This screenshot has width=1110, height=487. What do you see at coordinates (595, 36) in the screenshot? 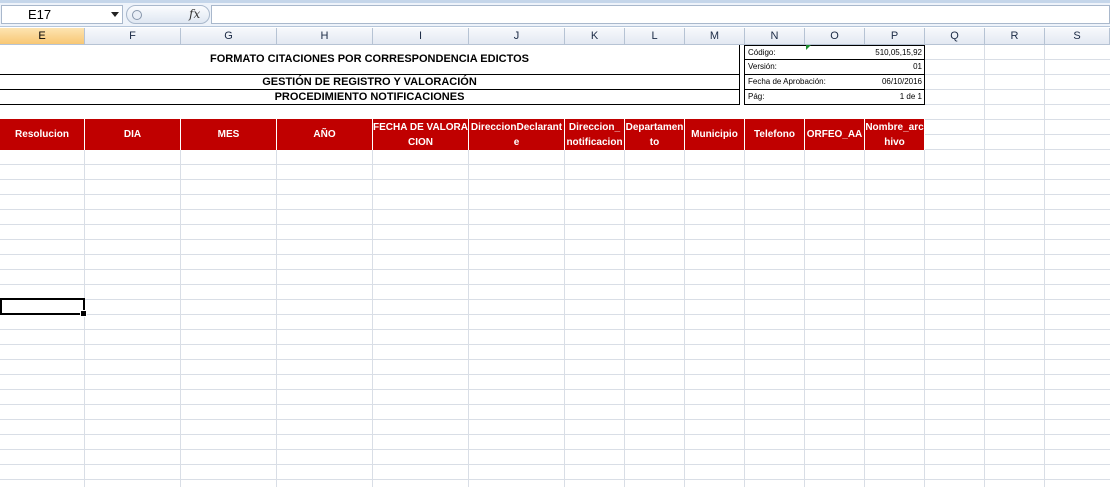
I see `column-header-k: K` at bounding box center [595, 36].